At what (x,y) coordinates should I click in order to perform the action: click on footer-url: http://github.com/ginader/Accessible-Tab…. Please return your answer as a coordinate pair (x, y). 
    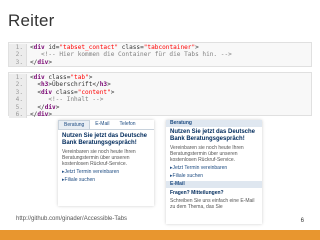
    Looking at the image, I should click on (71, 219).